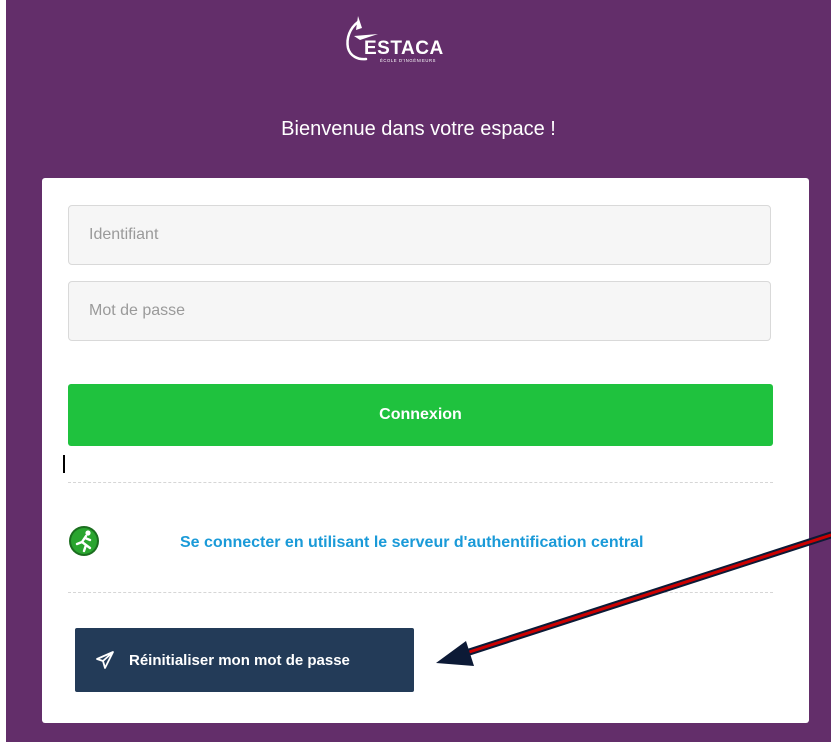  I want to click on logo-text: ESTACA, so click(404, 48).